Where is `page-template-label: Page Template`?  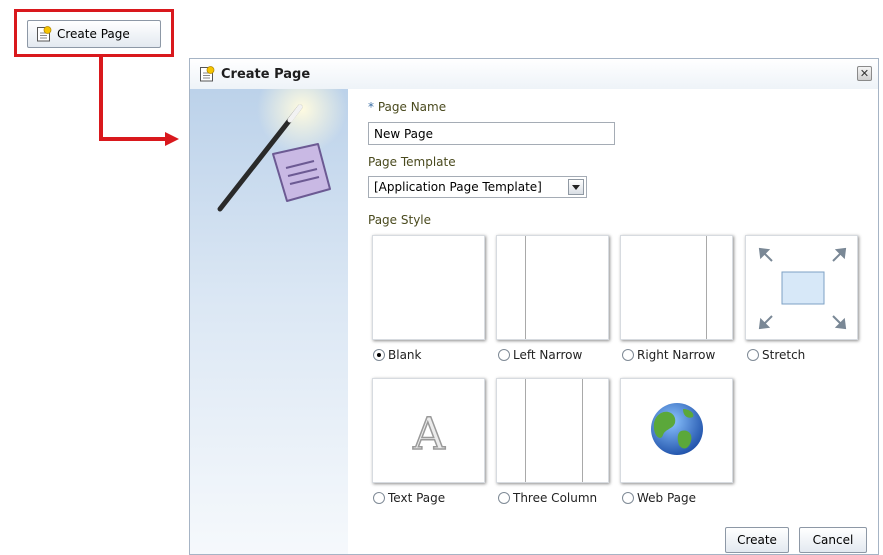
page-template-label: Page Template is located at coordinates (412, 162).